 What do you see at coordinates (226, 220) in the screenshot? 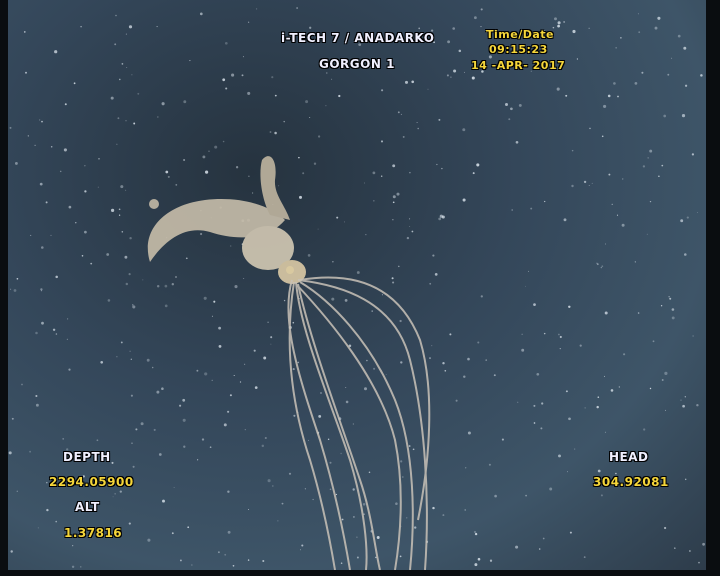
I see `squid` at bounding box center [226, 220].